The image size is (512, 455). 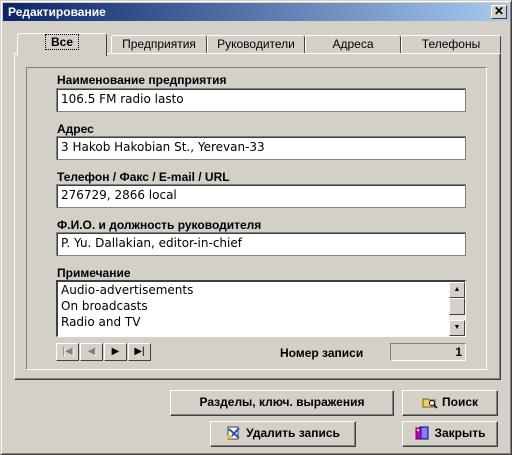 I want to click on prev-record-button: ◀, so click(x=91, y=352).